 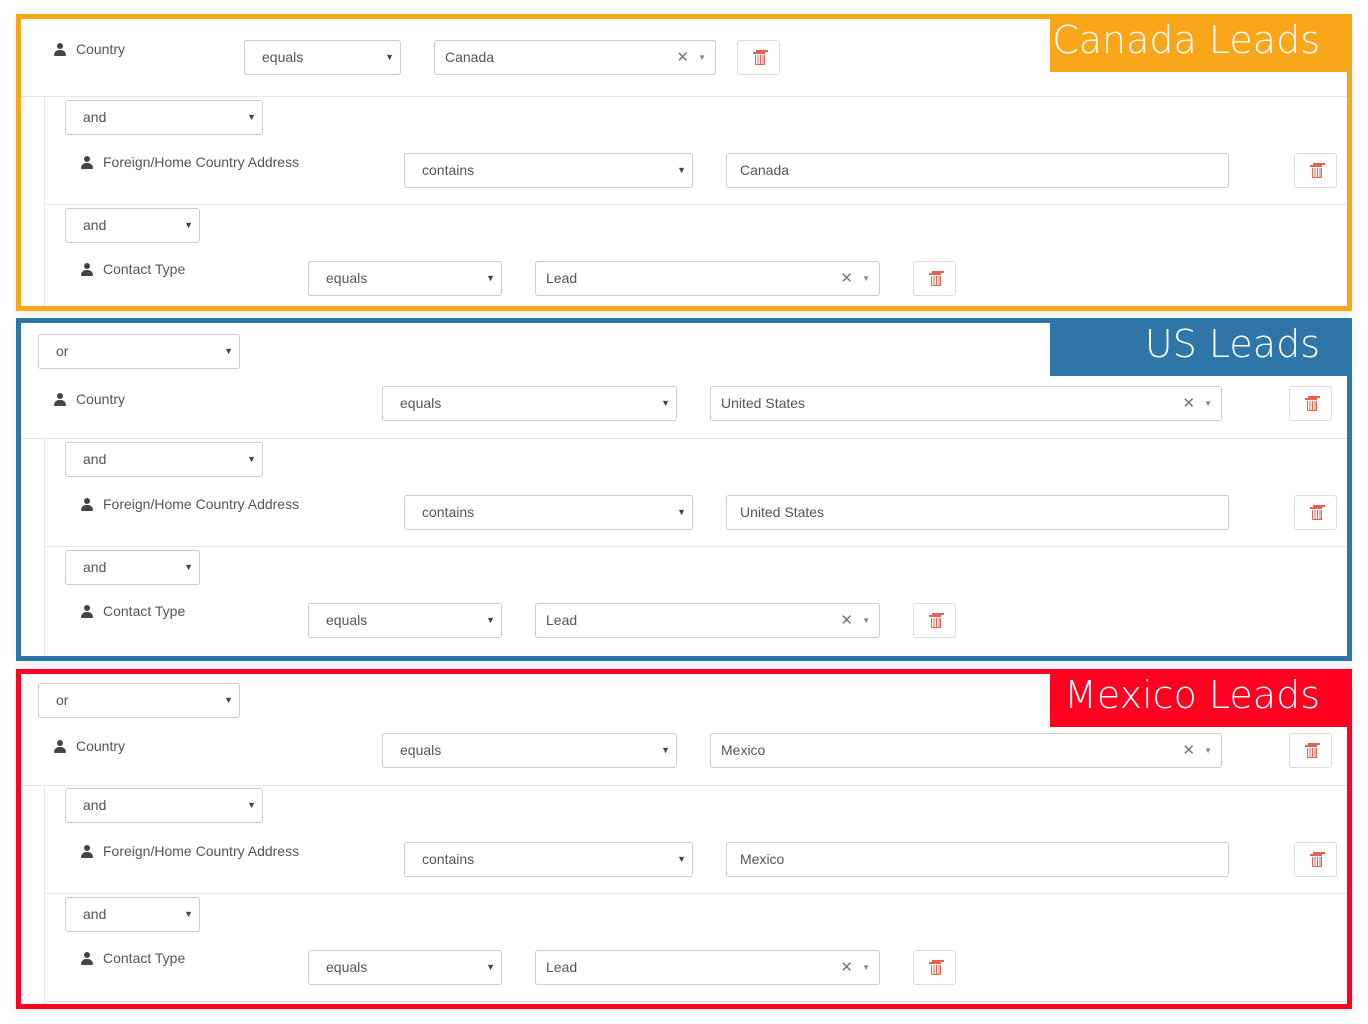 I want to click on value-text-input: Mexico, so click(x=977, y=859).